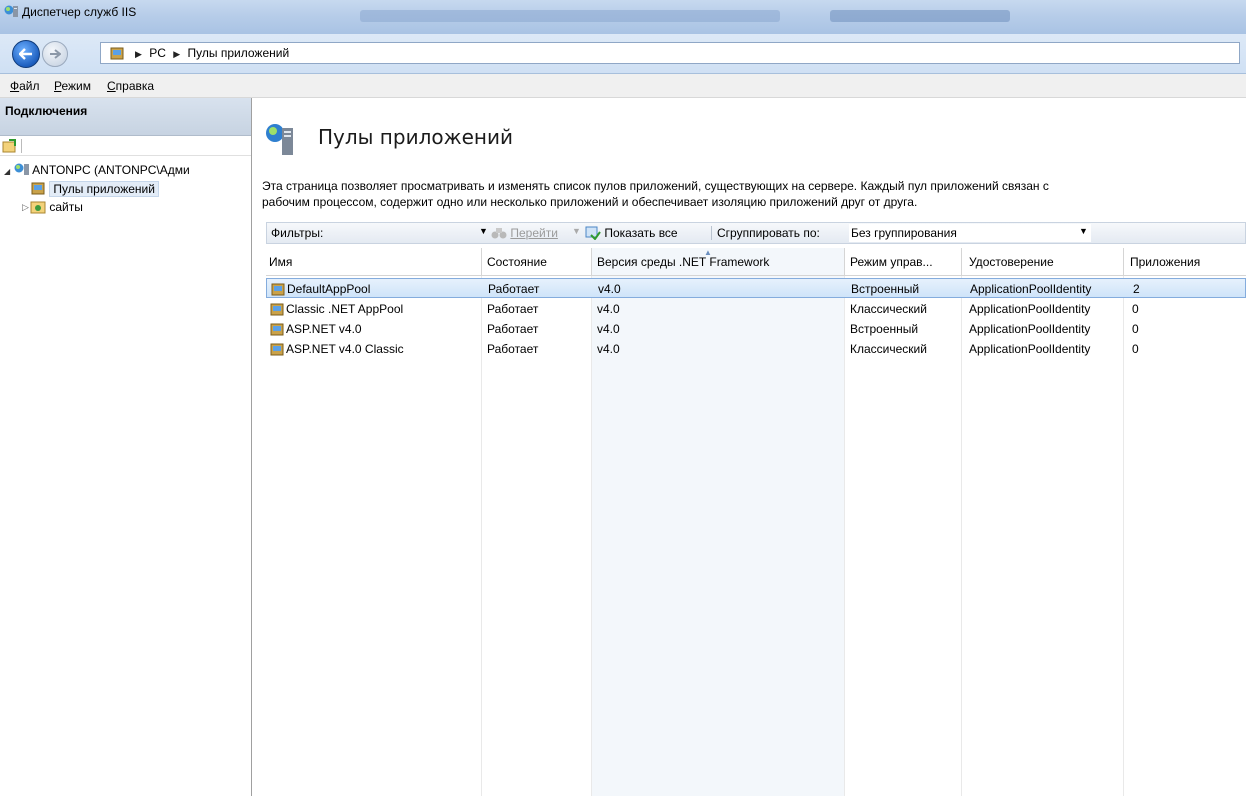 This screenshot has height=796, width=1246. Describe the element at coordinates (415, 137) in the screenshot. I see `page-title: Пулы приложений` at that location.